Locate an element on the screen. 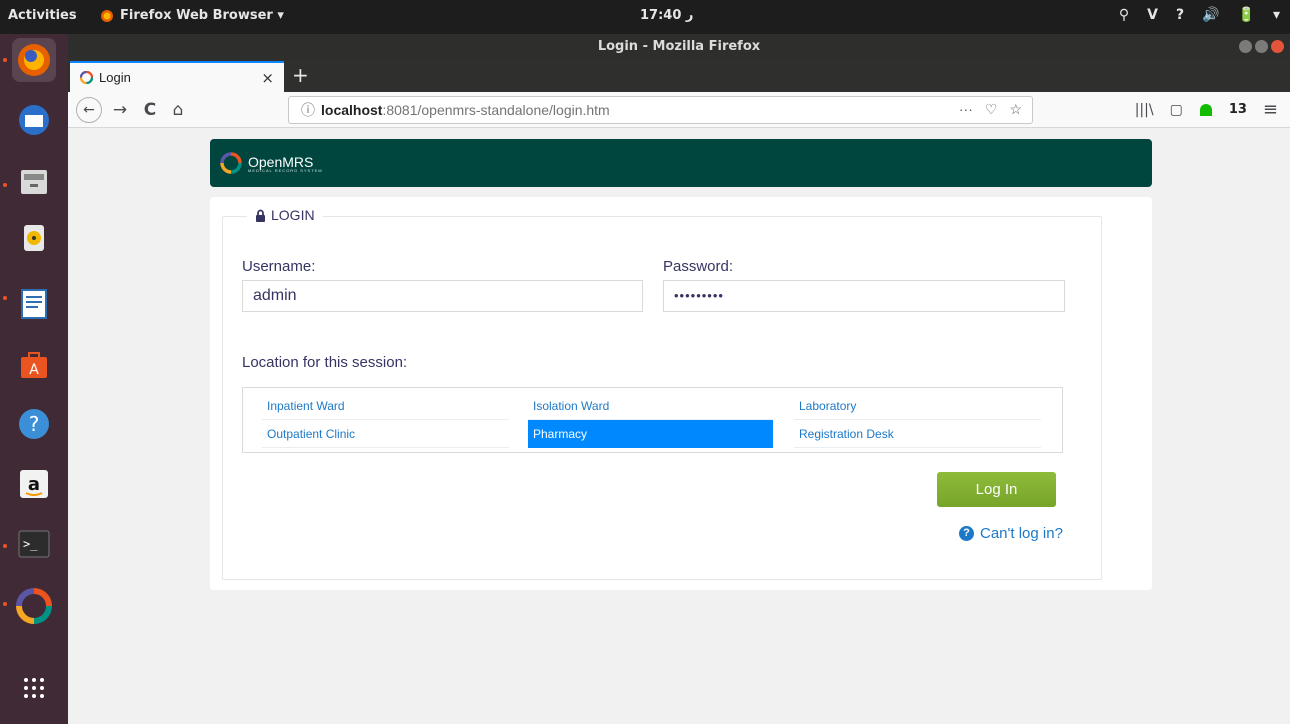 Image resolution: width=1290 pixels, height=724 pixels. toolbar-right: |||\ ▢ 13 ≡ is located at coordinates (1206, 109).